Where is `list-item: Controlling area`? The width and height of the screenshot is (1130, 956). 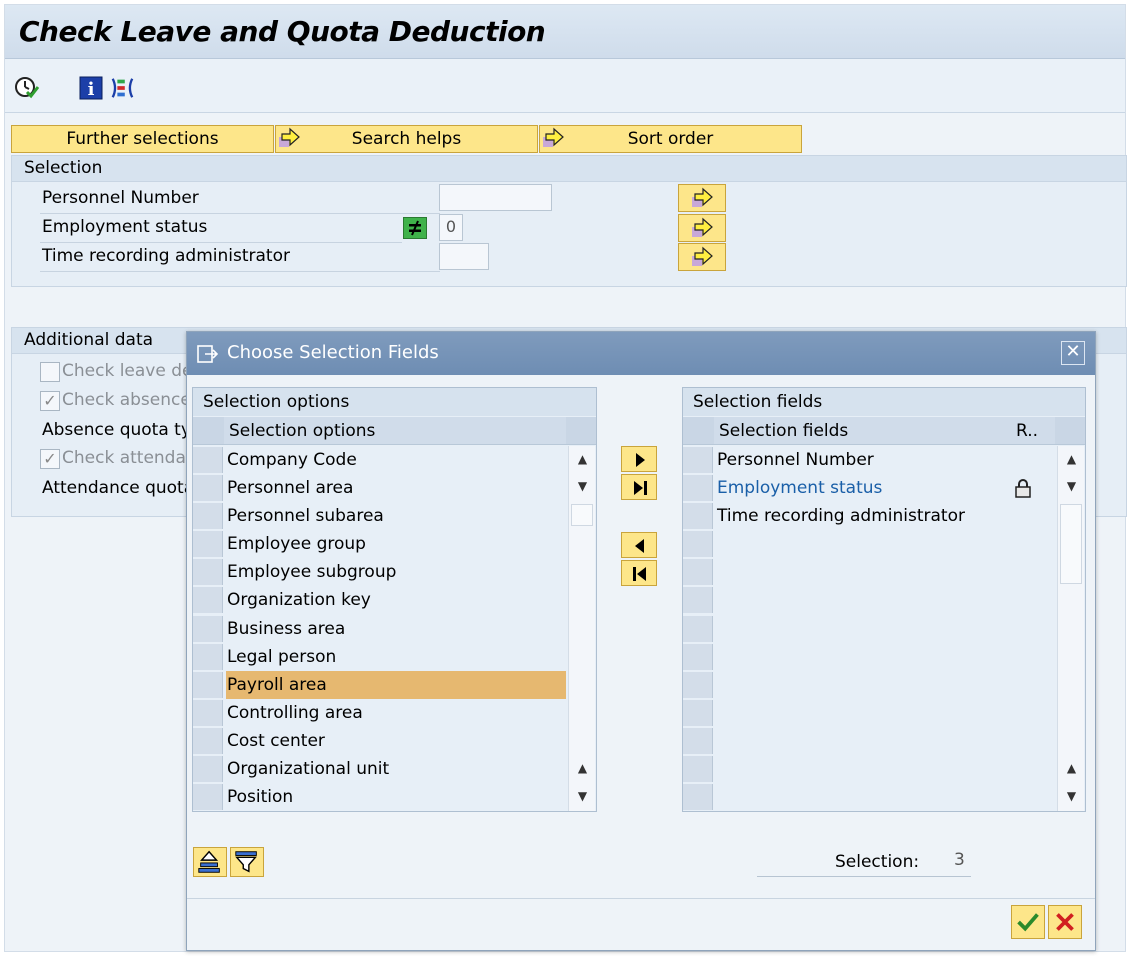 list-item: Controlling area is located at coordinates (379, 713).